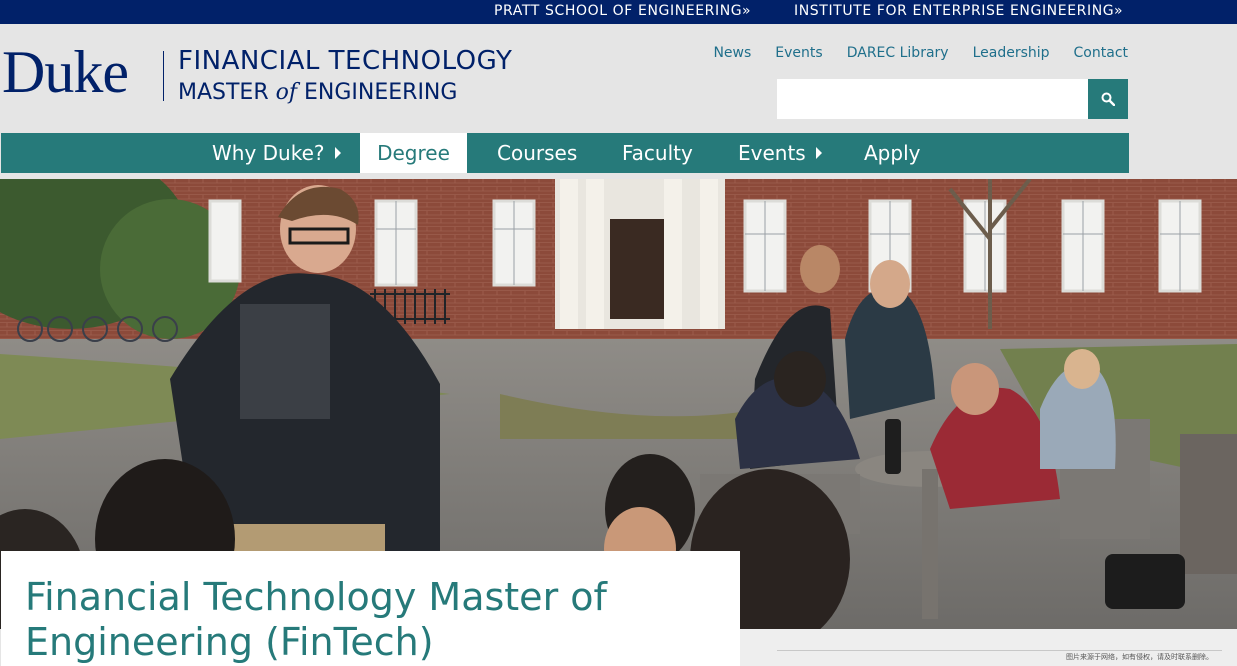 The width and height of the screenshot is (1237, 666). I want to click on nav-apply: Apply, so click(892, 153).